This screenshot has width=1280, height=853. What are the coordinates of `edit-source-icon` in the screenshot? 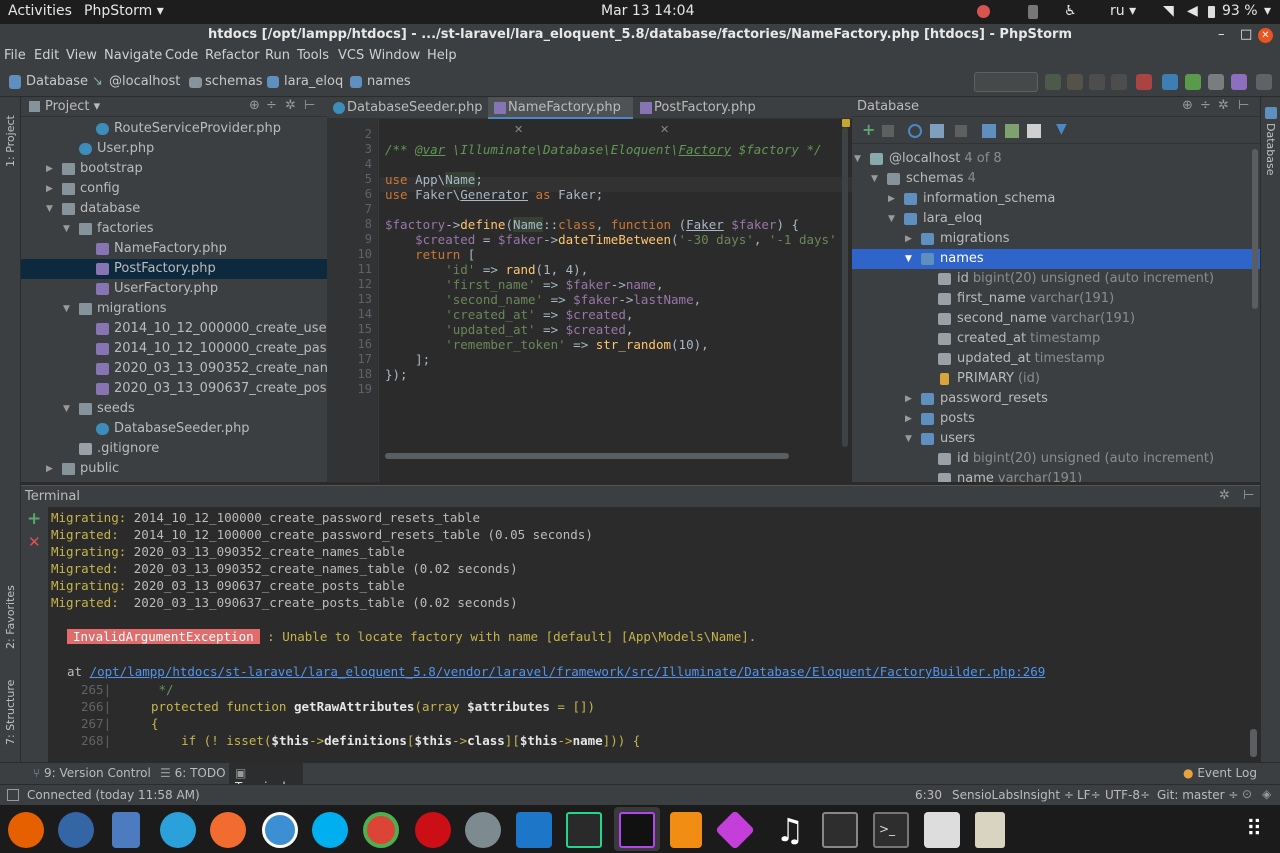 It's located at (1012, 131).